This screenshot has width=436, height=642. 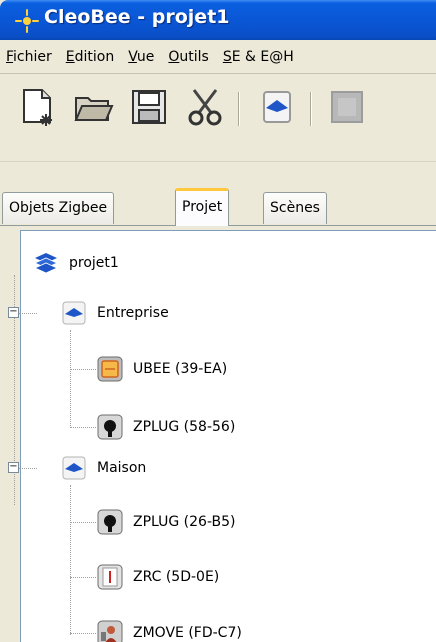 What do you see at coordinates (110, 369) in the screenshot?
I see `ubee-icon` at bounding box center [110, 369].